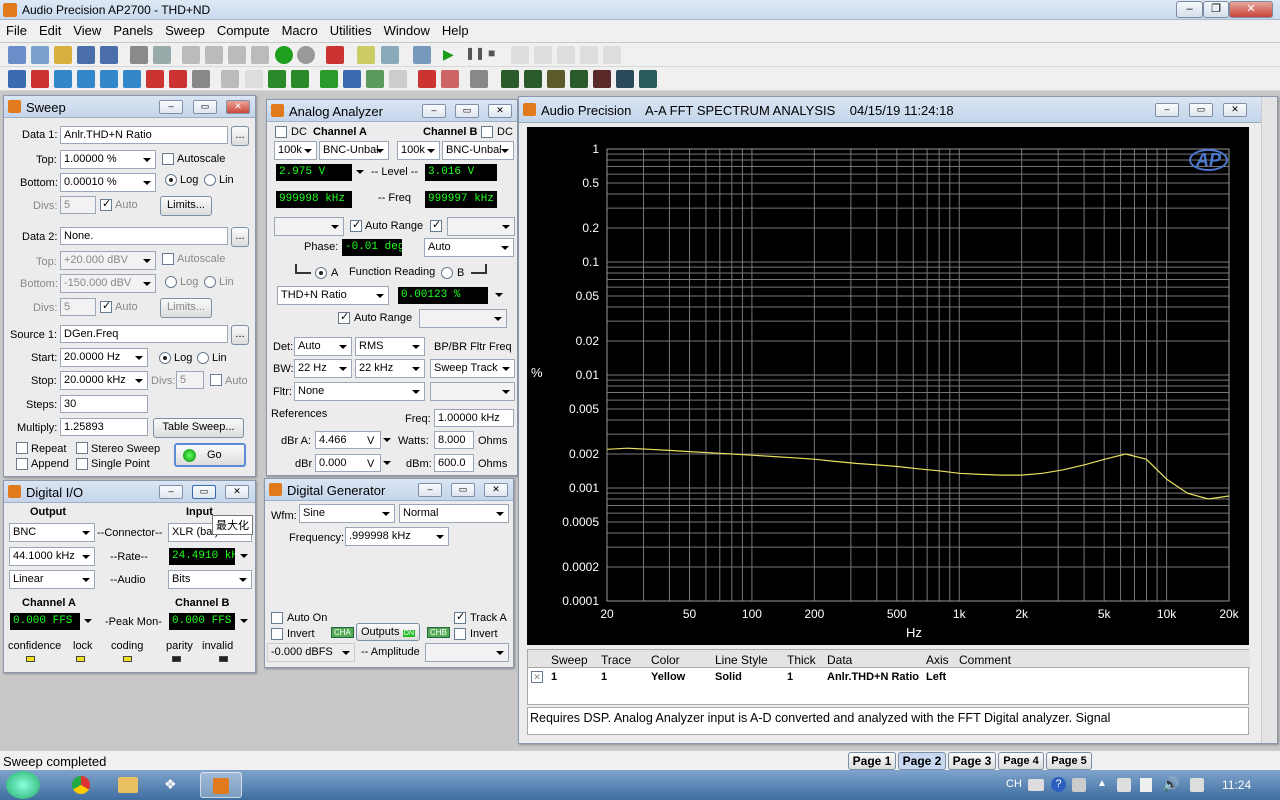 The image size is (1280, 800). Describe the element at coordinates (216, 380) in the screenshot. I see `auto3-checkbox` at that location.